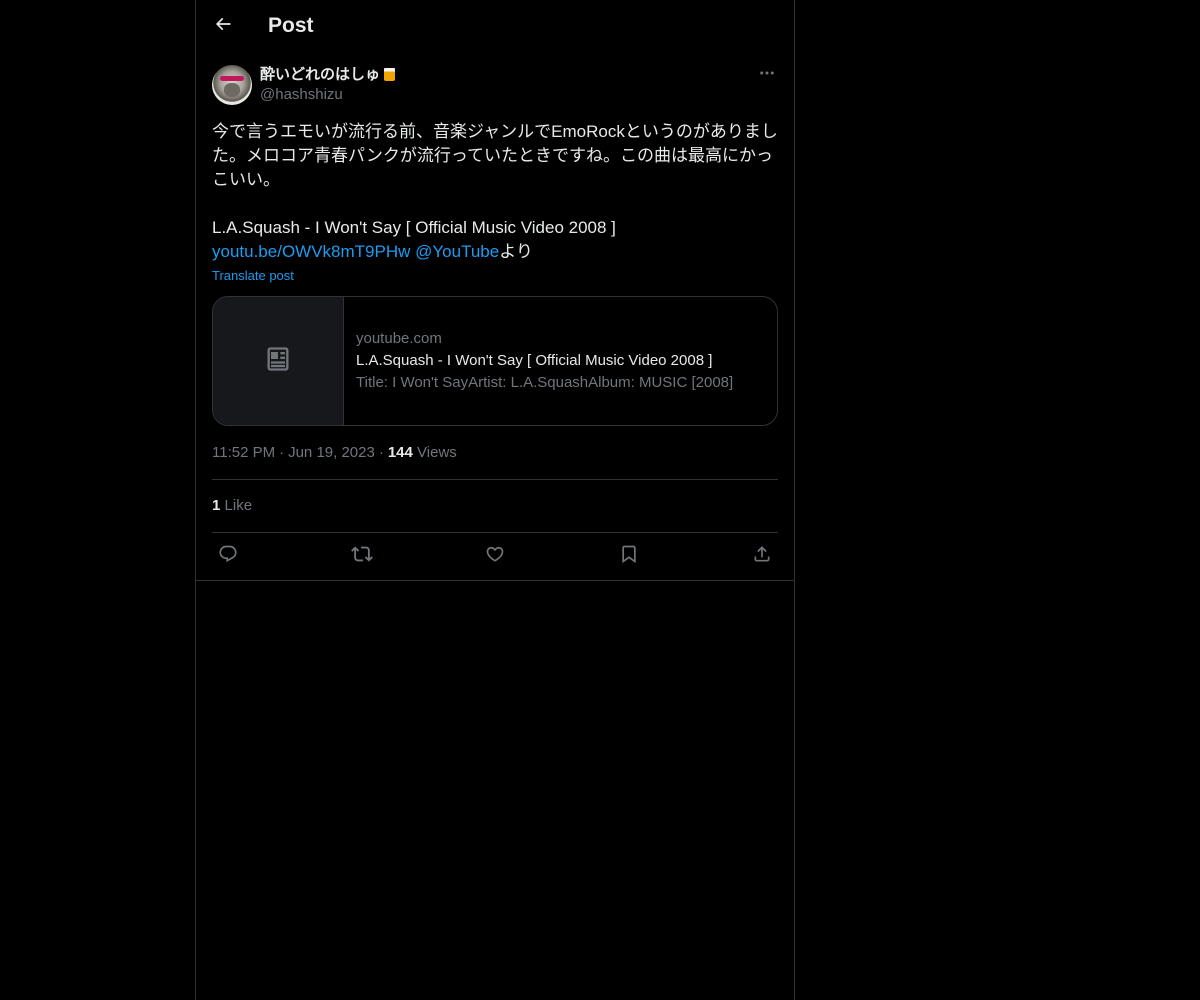 The image size is (1200, 1000). I want to click on card-domain: youtube.com, so click(399, 338).